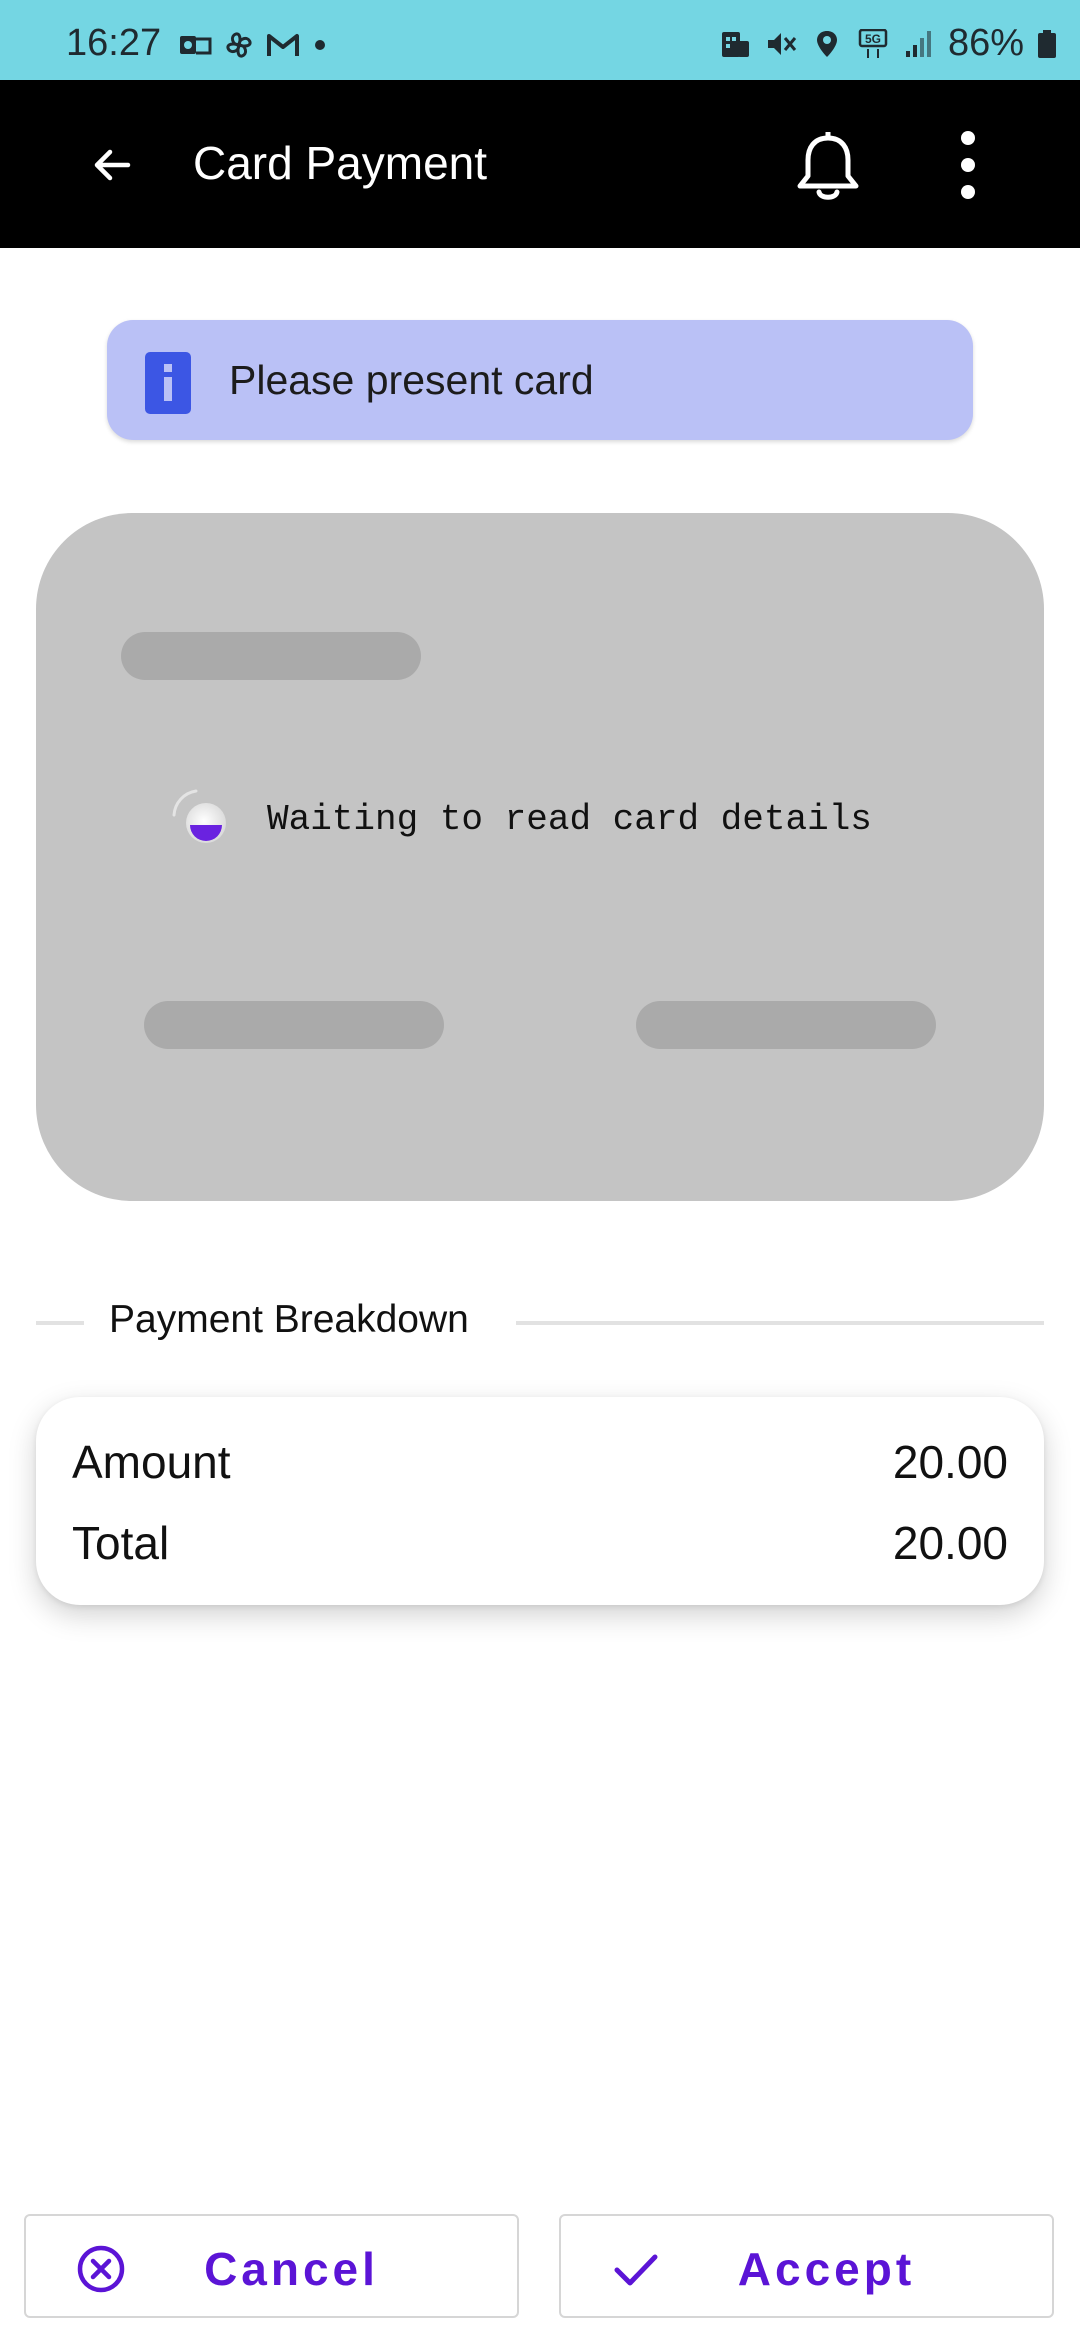  What do you see at coordinates (114, 43) in the screenshot?
I see `status-time: 16:27` at bounding box center [114, 43].